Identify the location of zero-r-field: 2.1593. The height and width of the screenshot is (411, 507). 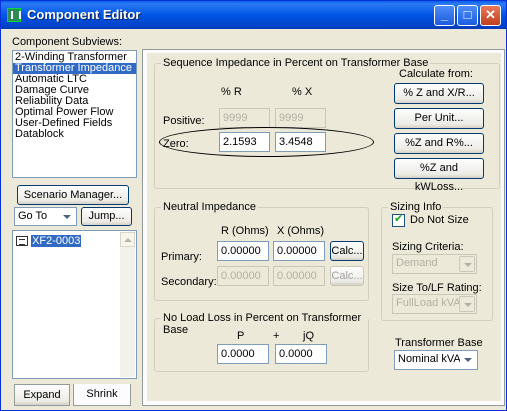
(244, 142).